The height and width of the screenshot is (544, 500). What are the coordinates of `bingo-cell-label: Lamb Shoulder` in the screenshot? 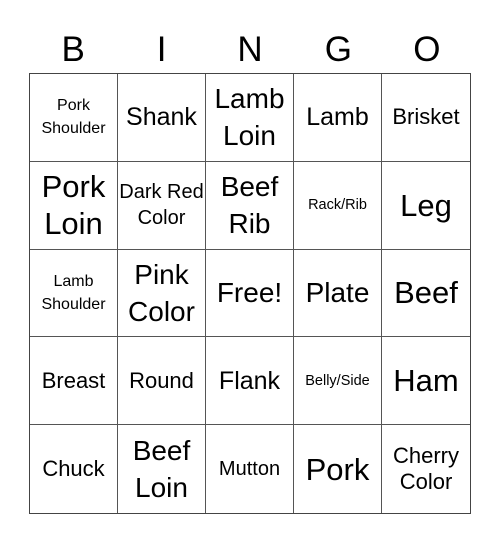 It's located at (73, 292).